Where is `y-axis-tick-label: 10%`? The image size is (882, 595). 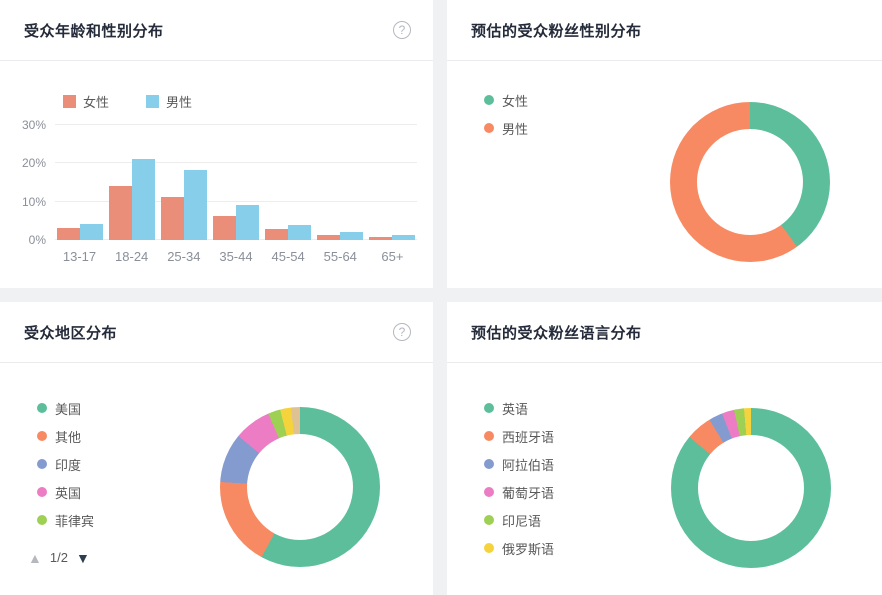
y-axis-tick-label: 10% is located at coordinates (33, 201).